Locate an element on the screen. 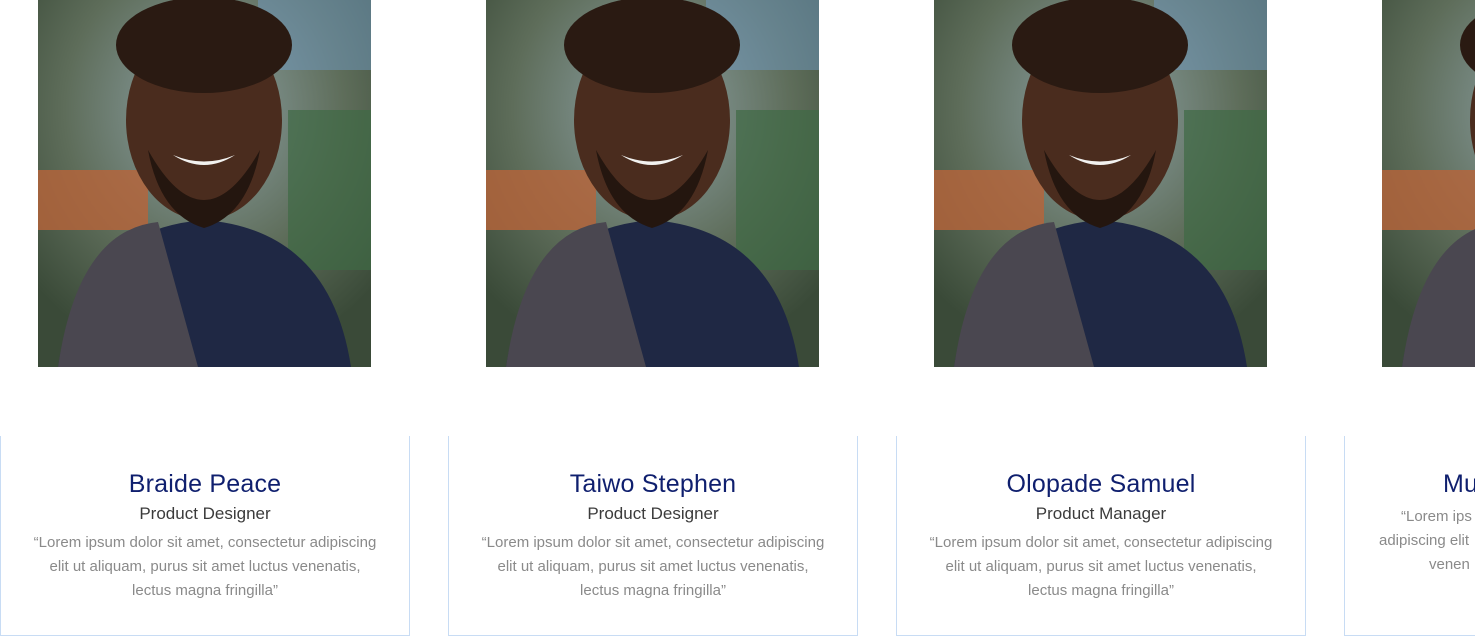 The height and width of the screenshot is (637, 1475). member-quote-line: adipiscing elit is located at coordinates (1424, 540).